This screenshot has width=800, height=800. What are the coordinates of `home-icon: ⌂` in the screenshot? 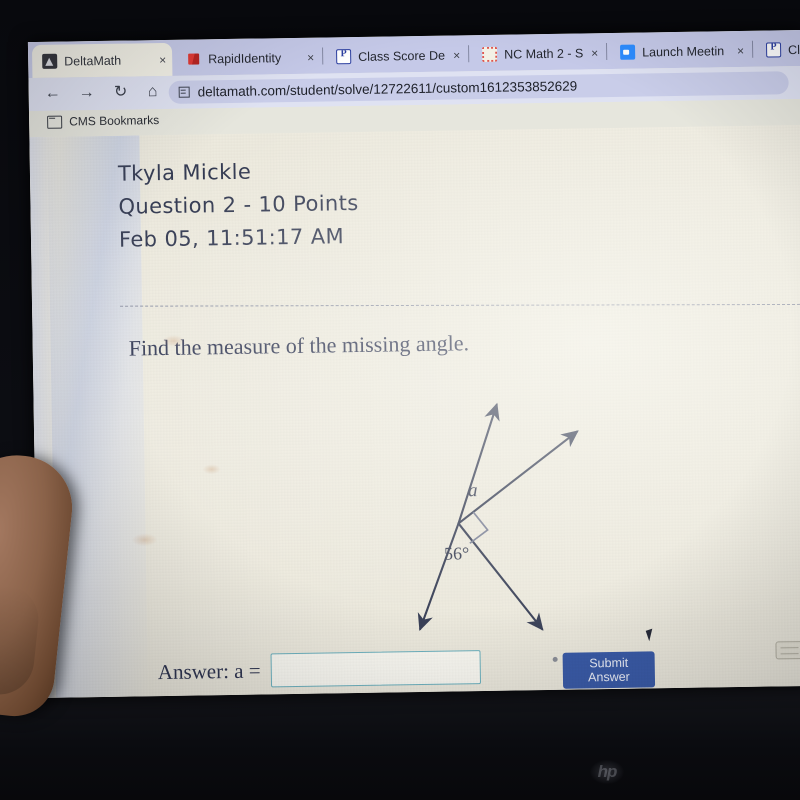 It's located at (153, 92).